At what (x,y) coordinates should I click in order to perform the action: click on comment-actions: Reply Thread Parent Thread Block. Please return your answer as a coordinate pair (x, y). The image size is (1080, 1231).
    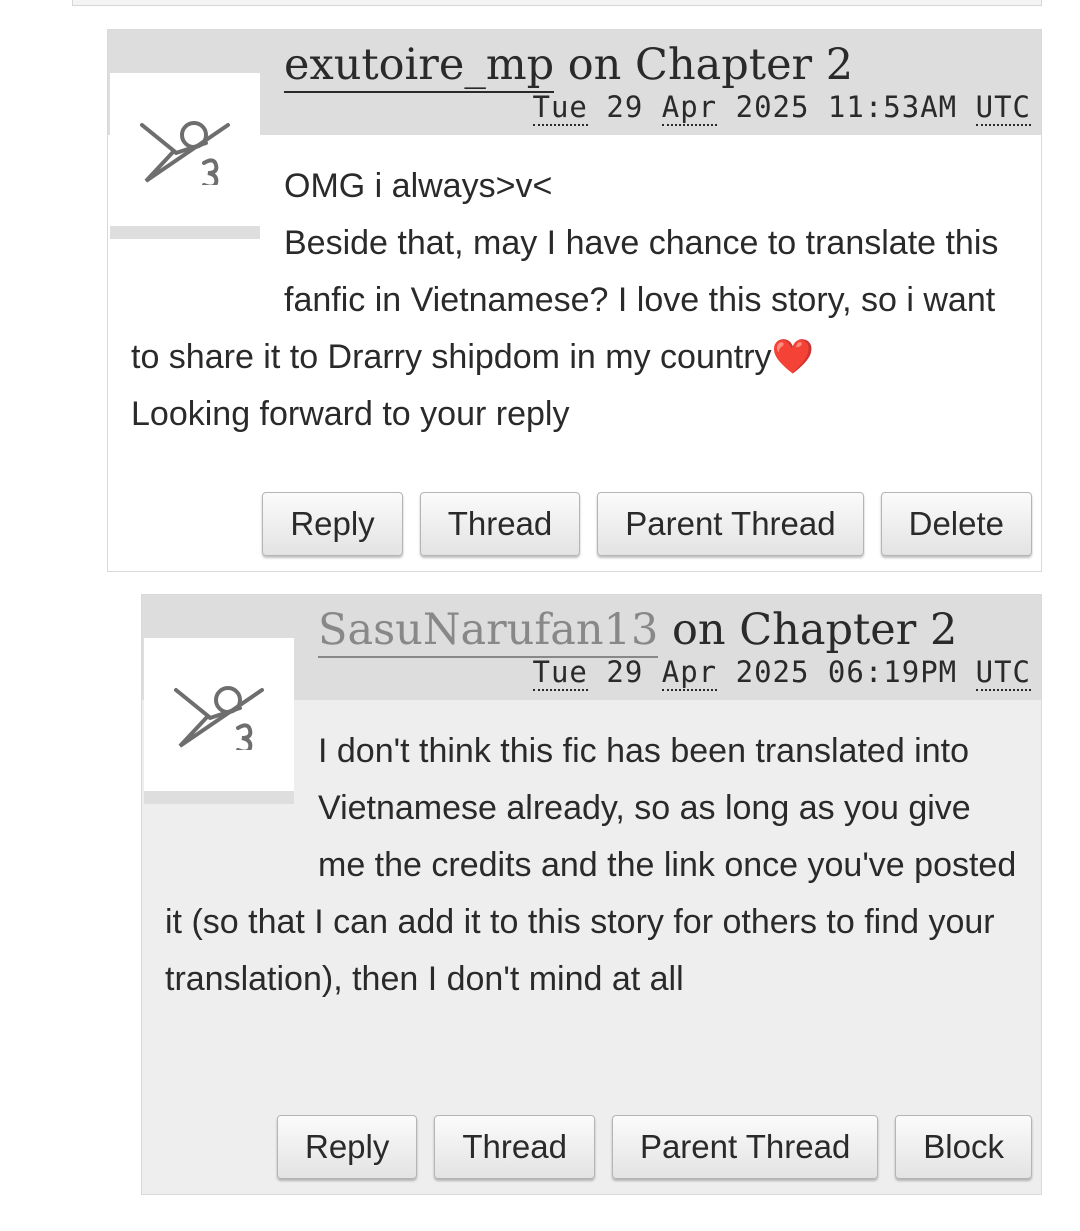
    Looking at the image, I should click on (654, 1147).